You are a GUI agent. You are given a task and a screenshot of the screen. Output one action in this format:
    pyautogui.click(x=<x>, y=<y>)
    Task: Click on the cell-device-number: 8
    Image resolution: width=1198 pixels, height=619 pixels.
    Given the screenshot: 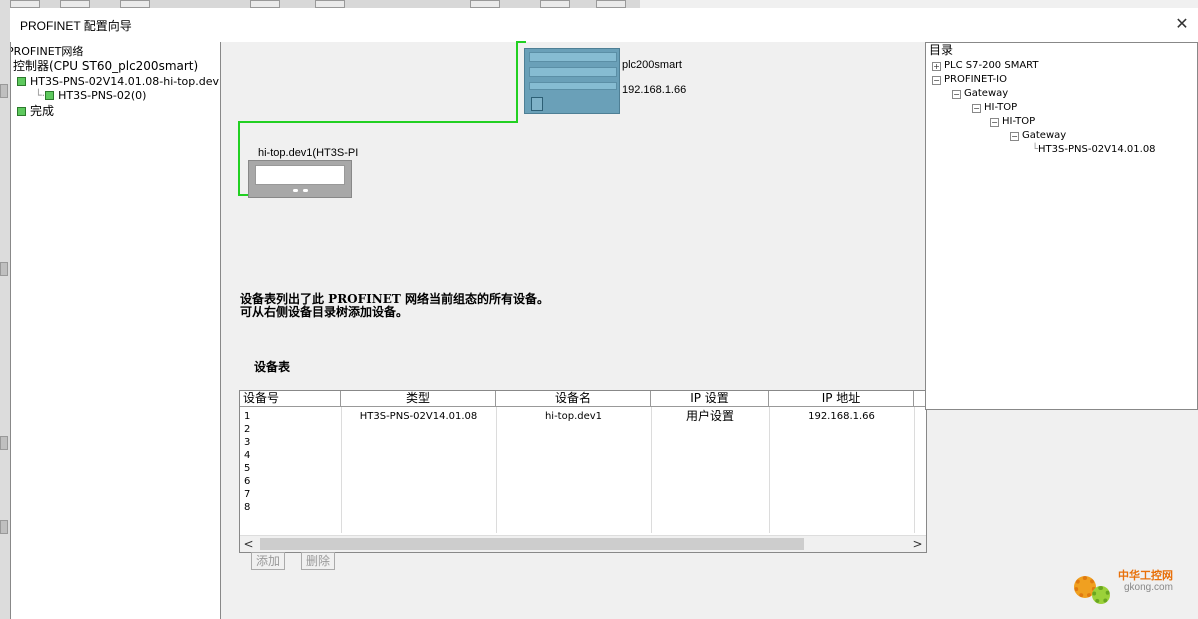 What is the action you would take?
    pyautogui.click(x=247, y=507)
    